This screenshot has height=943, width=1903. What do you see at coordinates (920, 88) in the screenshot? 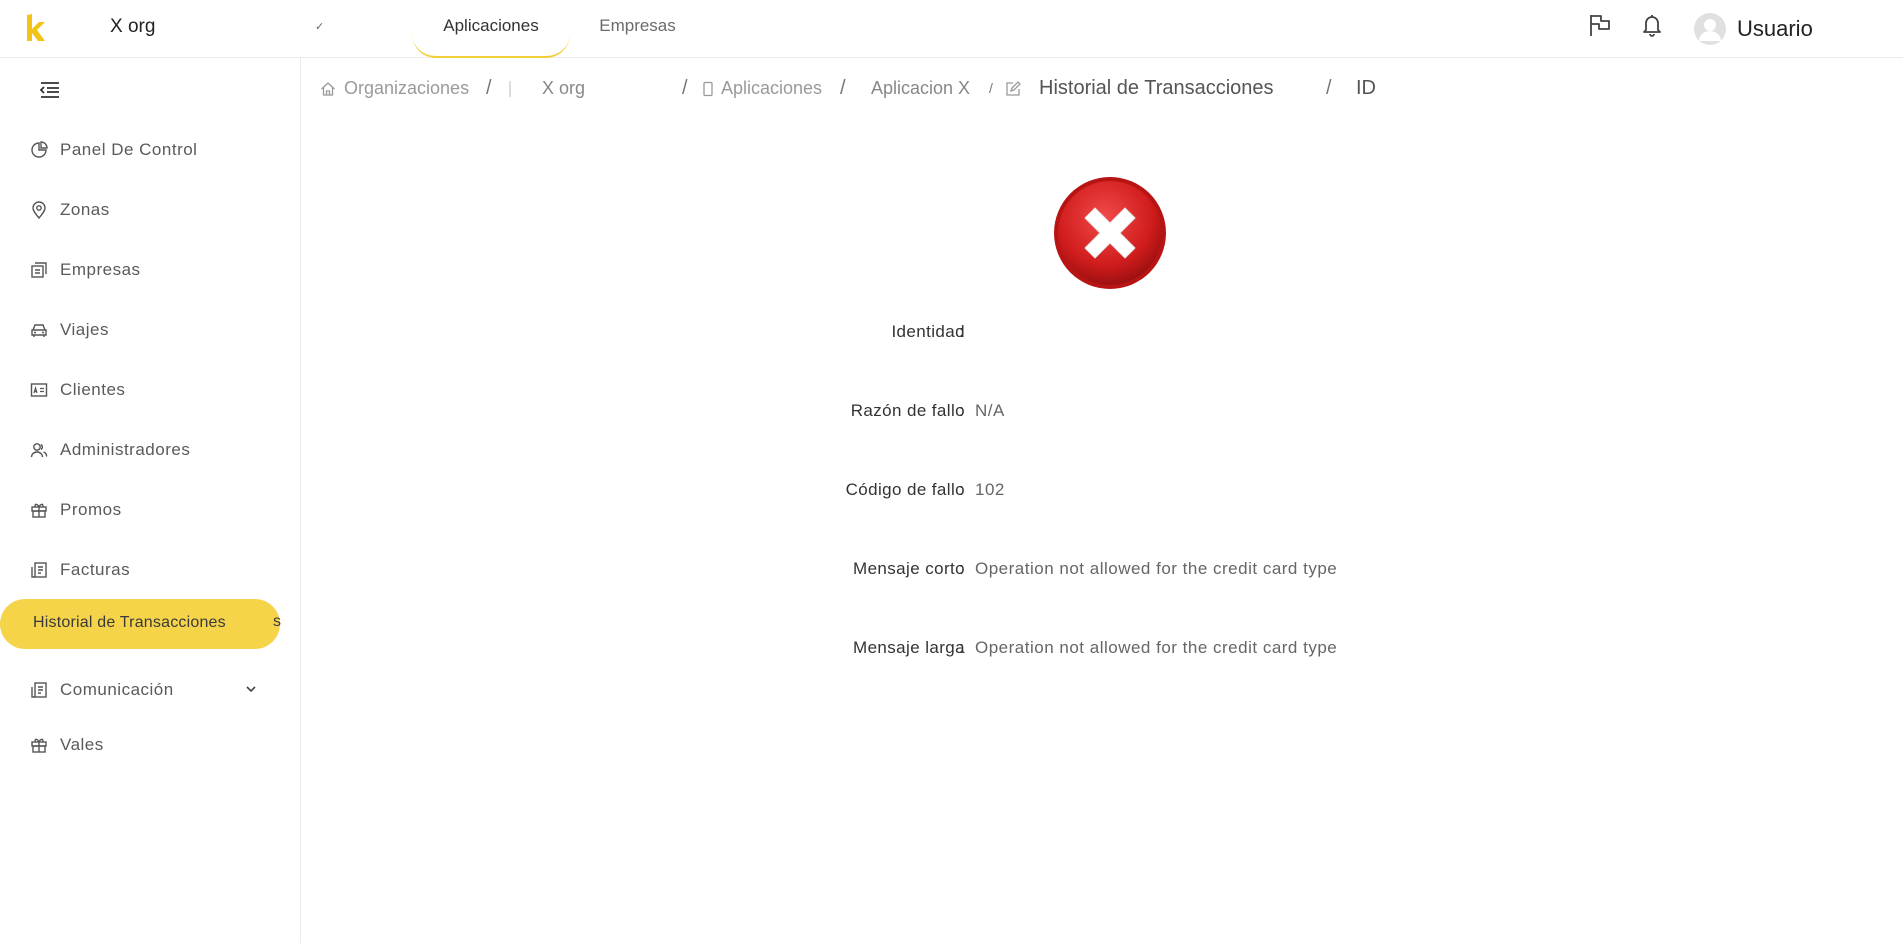
I see `breadcrumb-app: Aplicacion X` at bounding box center [920, 88].